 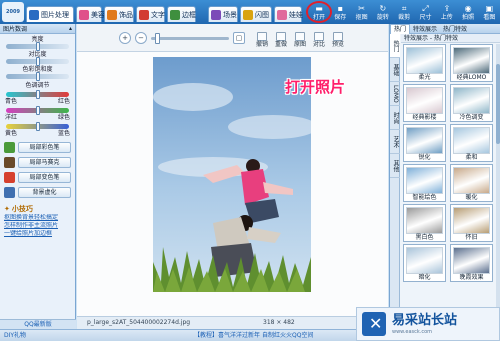 I want to click on left-tool-button-2: 局部变色笔, so click(x=37, y=177).